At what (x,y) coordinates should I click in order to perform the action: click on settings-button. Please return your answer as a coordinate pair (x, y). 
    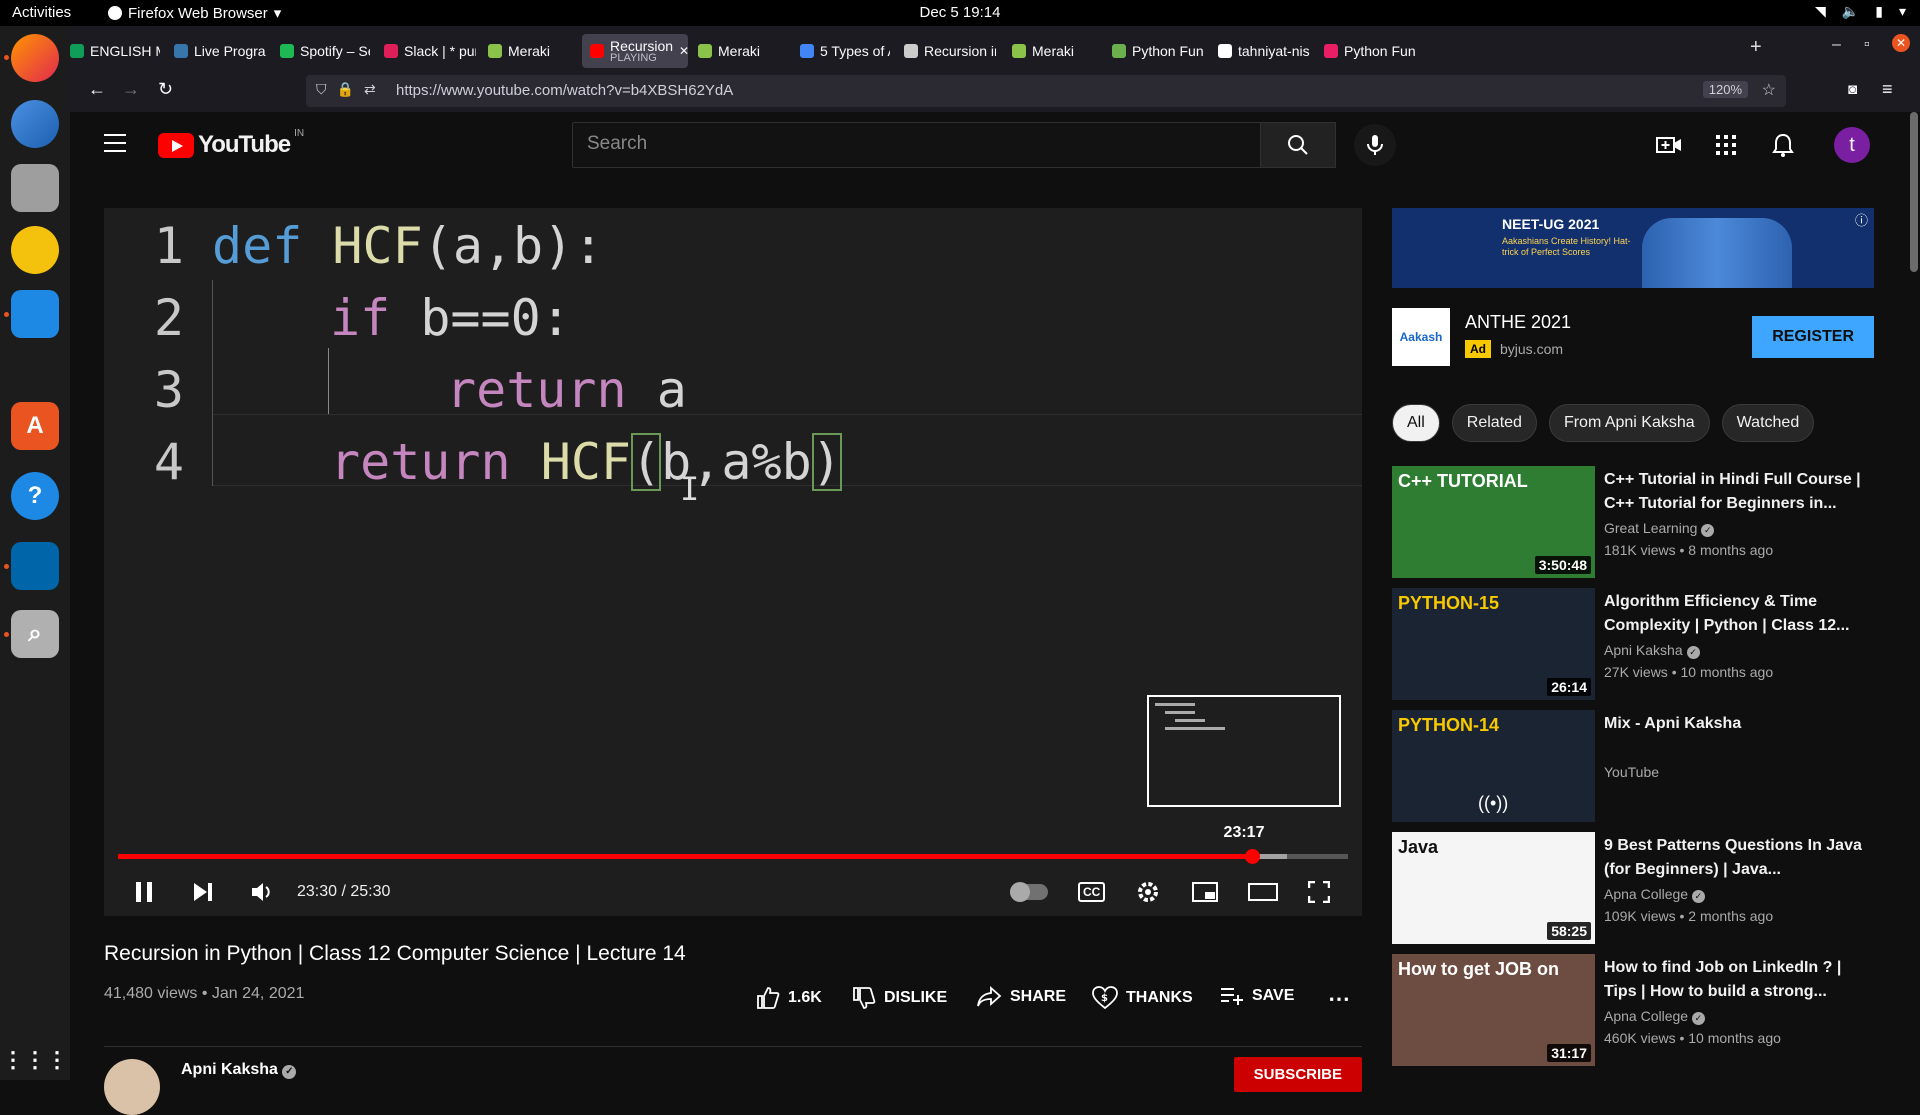
    Looking at the image, I should click on (1148, 892).